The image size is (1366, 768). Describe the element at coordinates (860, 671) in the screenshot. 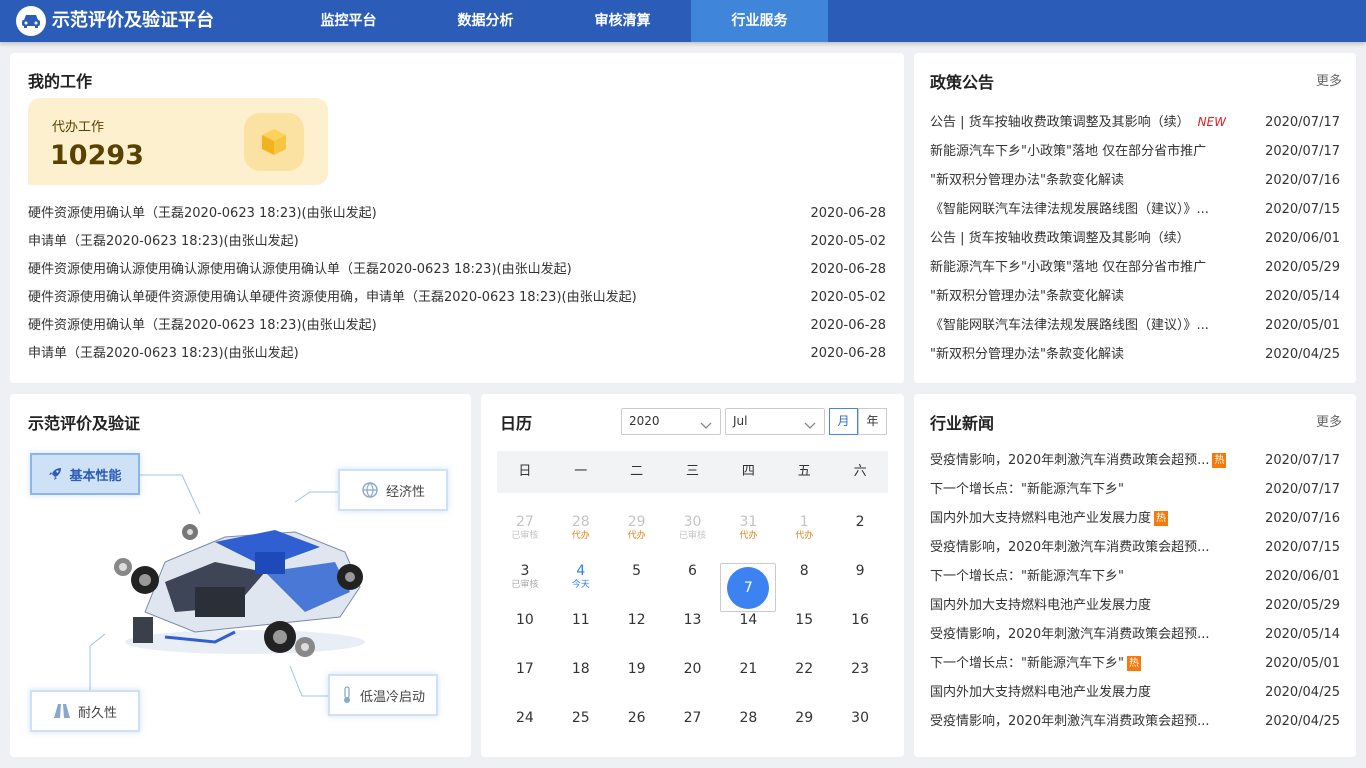

I see `calendar-day: 23` at that location.